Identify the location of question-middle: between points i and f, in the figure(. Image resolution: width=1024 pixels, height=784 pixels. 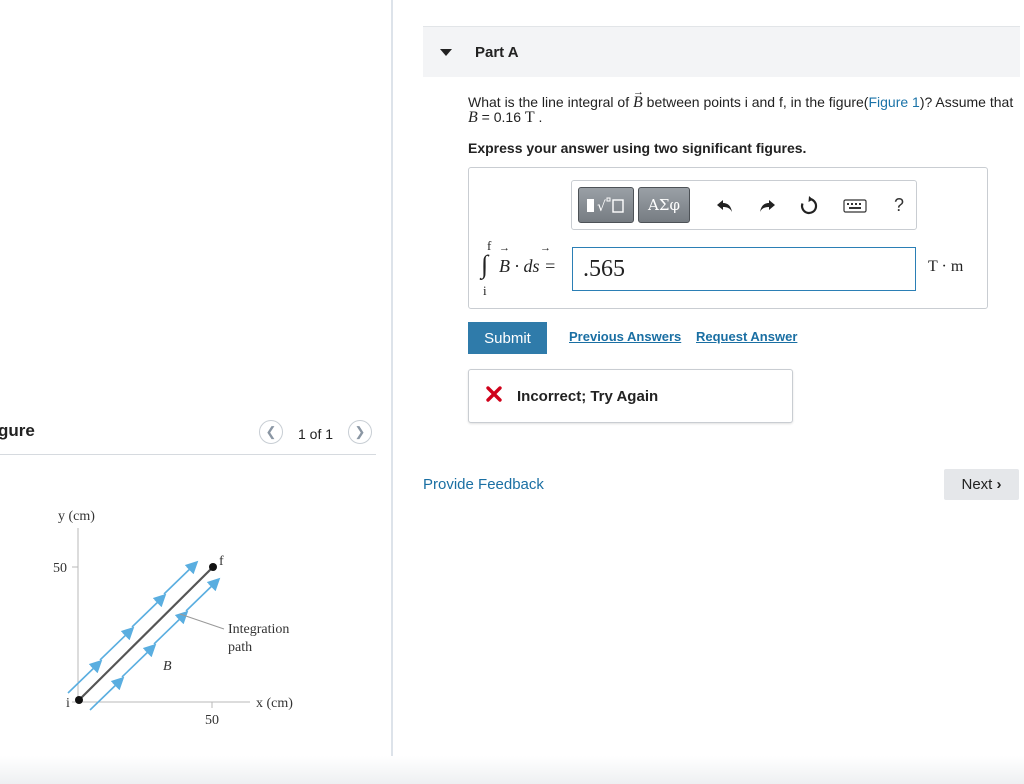
(755, 102).